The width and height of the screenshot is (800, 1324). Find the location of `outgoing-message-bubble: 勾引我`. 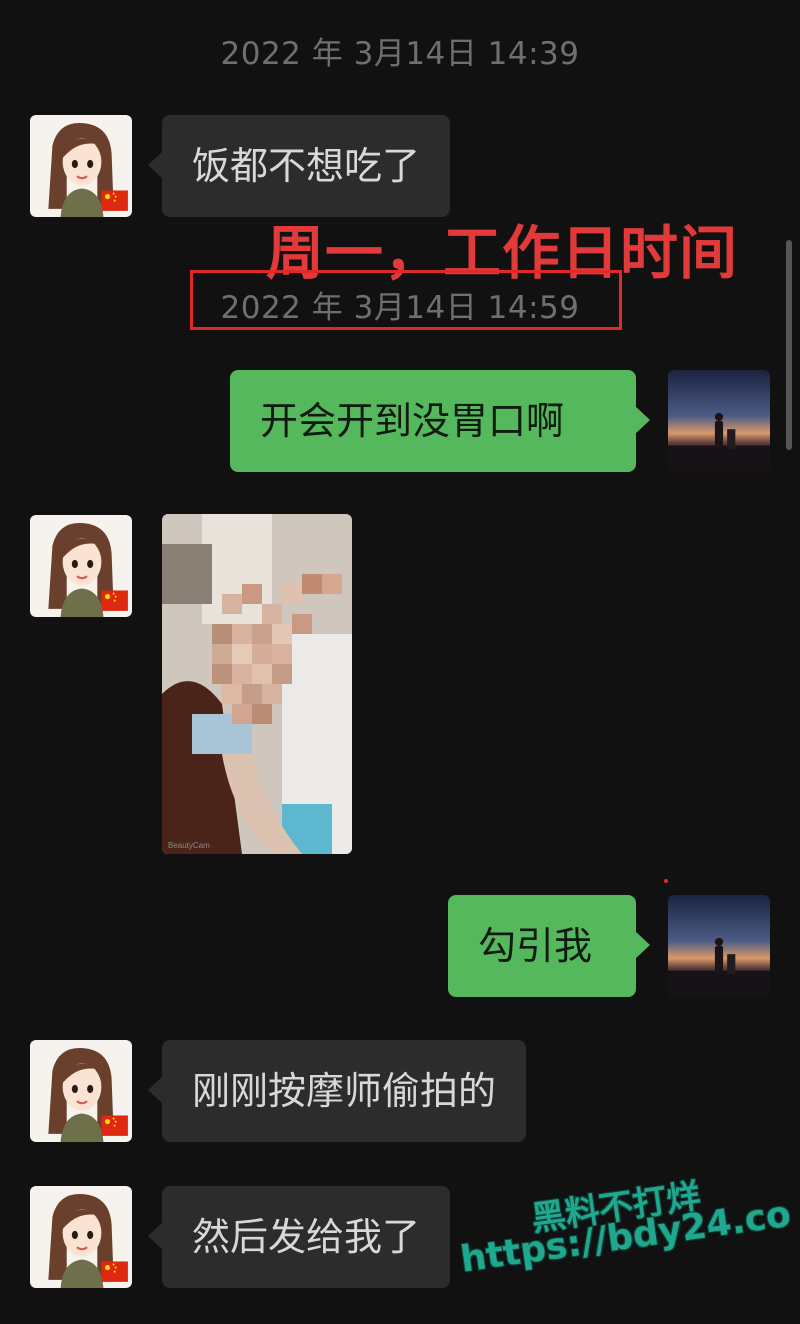

outgoing-message-bubble: 勾引我 is located at coordinates (549, 946).